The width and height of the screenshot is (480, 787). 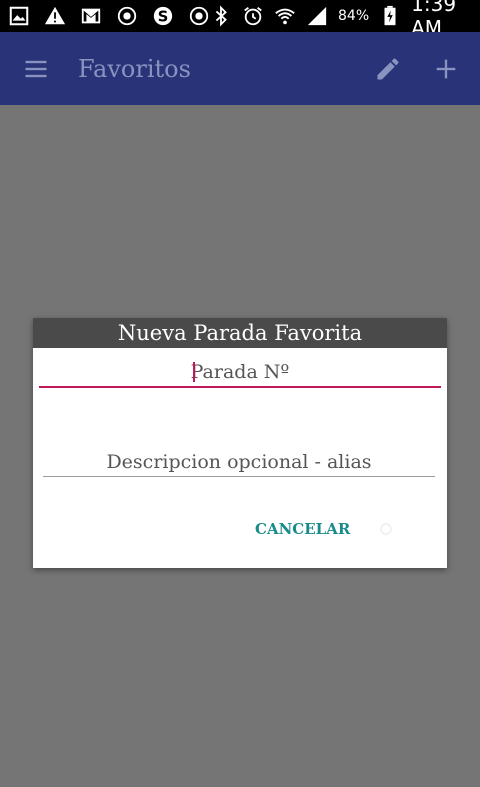 I want to click on battery-percent: 84%, so click(x=354, y=16).